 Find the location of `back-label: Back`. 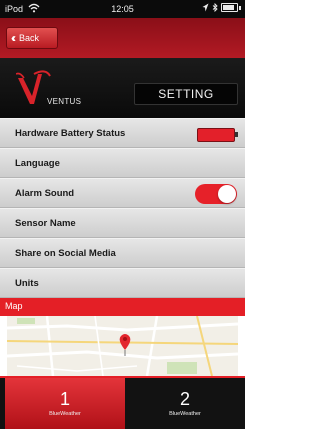

back-label: Back is located at coordinates (29, 38).